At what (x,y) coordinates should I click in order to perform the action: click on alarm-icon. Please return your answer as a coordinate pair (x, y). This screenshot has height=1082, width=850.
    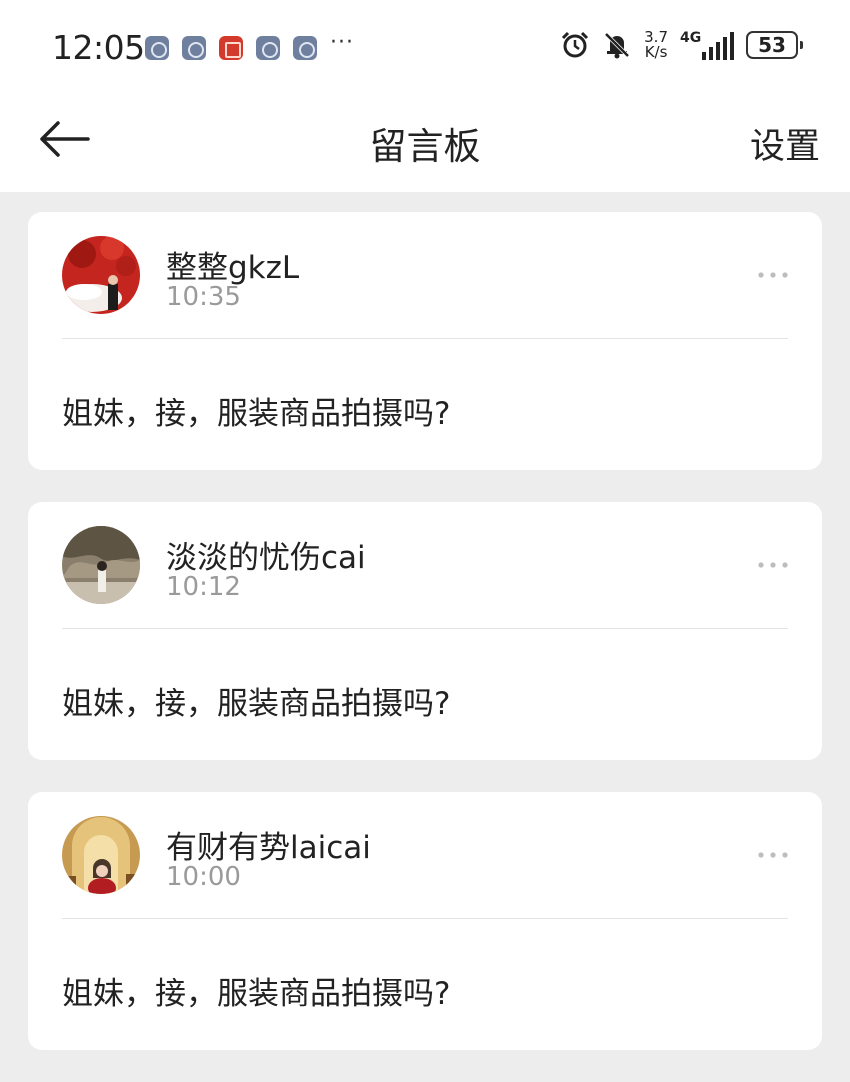
    Looking at the image, I should click on (575, 44).